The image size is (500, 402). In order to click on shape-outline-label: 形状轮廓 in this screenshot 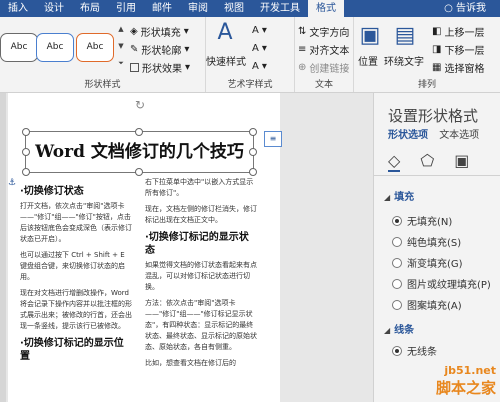, I will do `click(161, 51)`.